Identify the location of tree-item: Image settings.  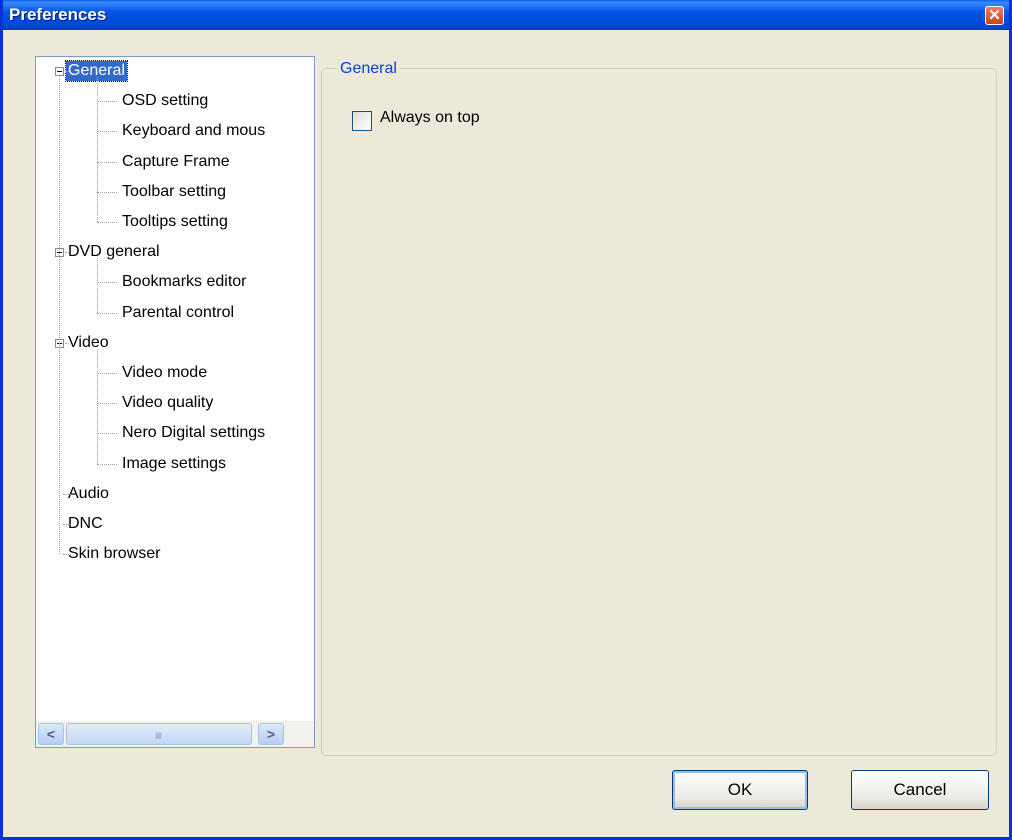
(174, 464).